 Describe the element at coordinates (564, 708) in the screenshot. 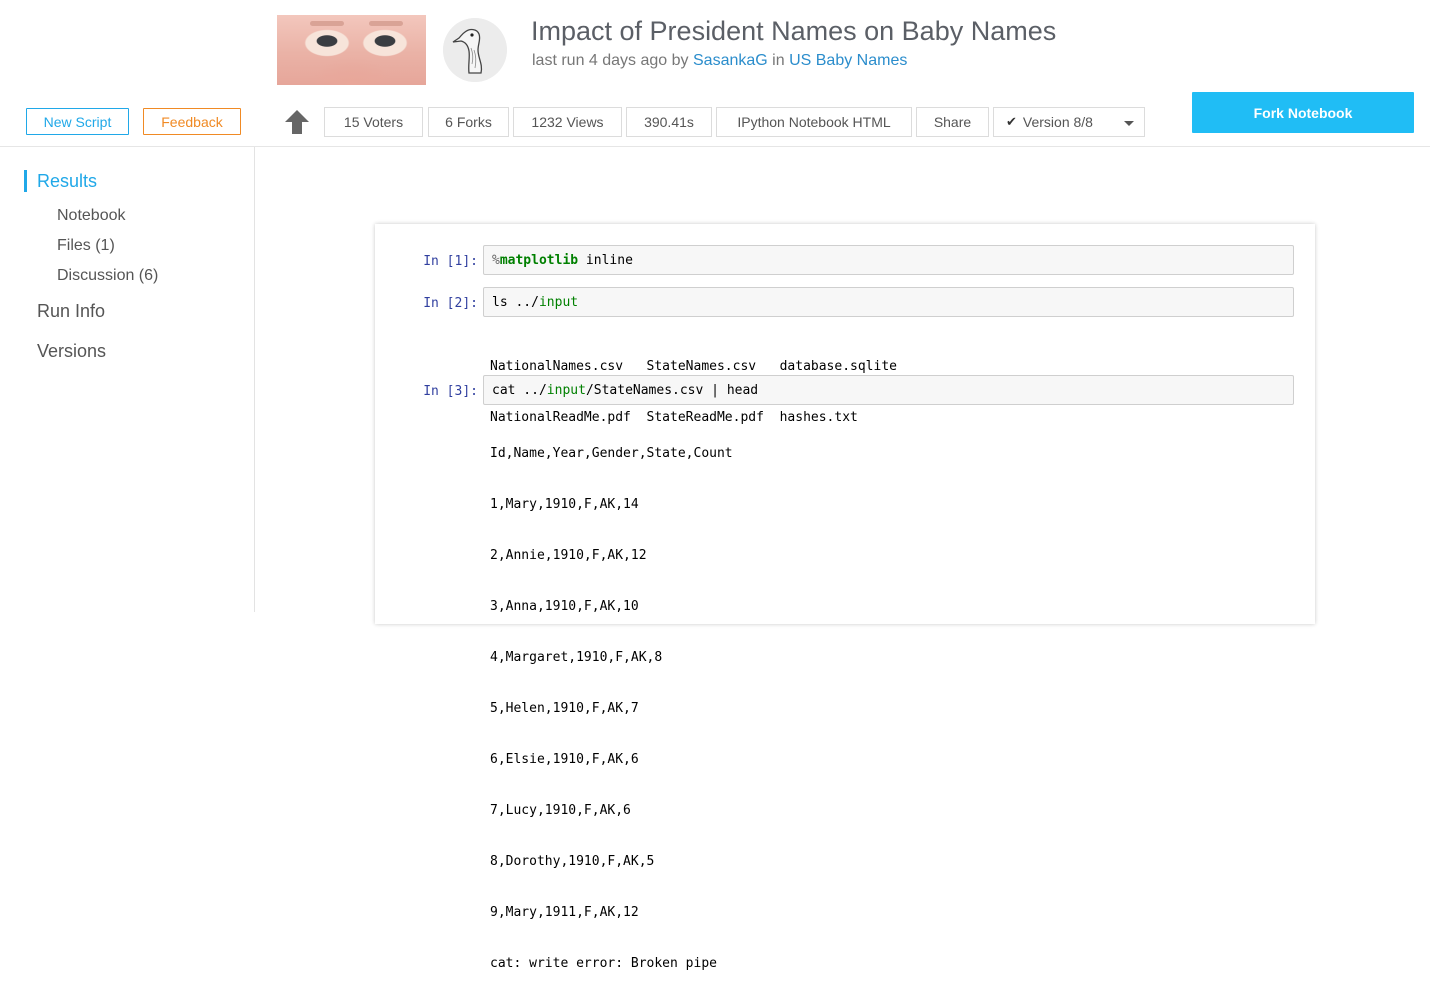

I see `output-line: 5,Helen,1910,F,AK,7` at that location.